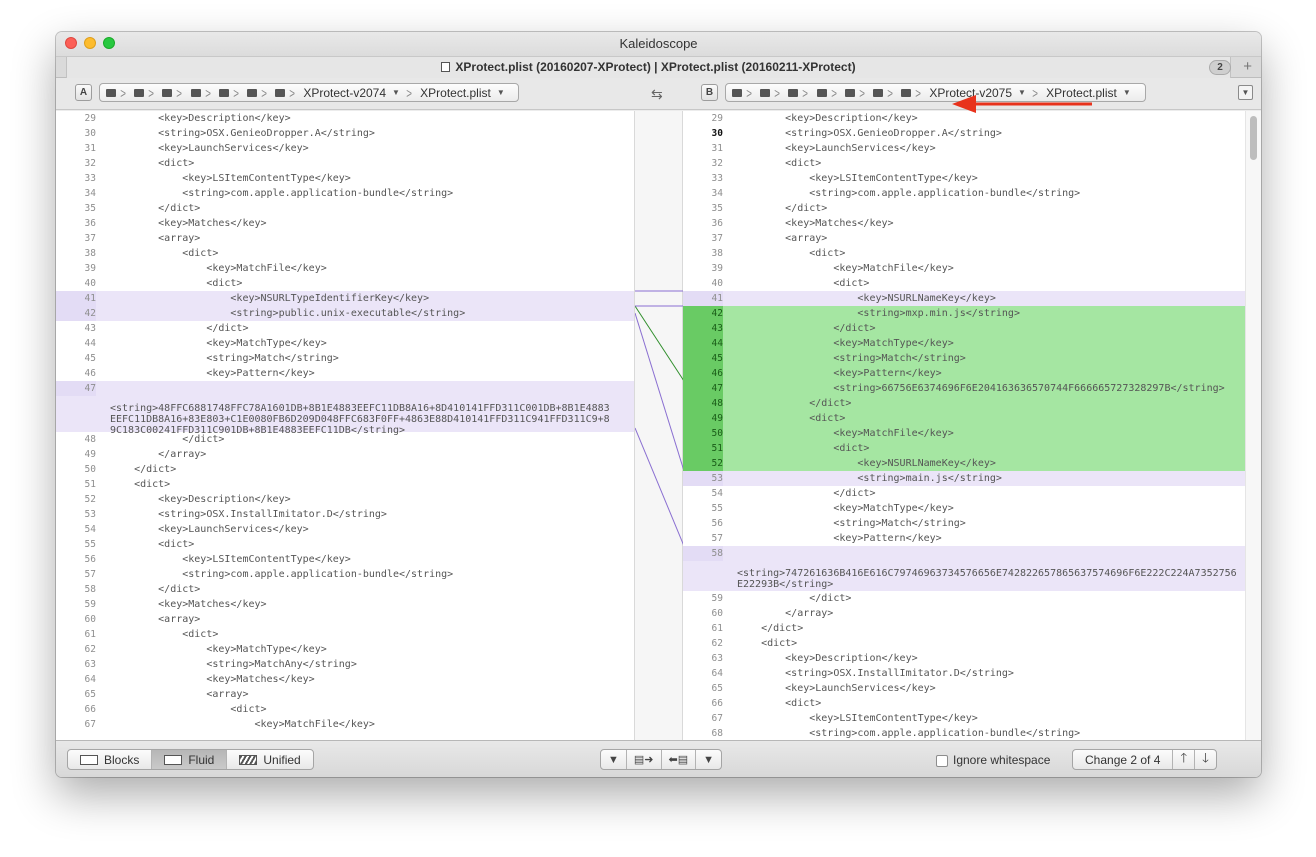 Image resolution: width=1316 pixels, height=857 pixels. Describe the element at coordinates (1123, 759) in the screenshot. I see `change-counter-label: Change 2 of 4` at that location.